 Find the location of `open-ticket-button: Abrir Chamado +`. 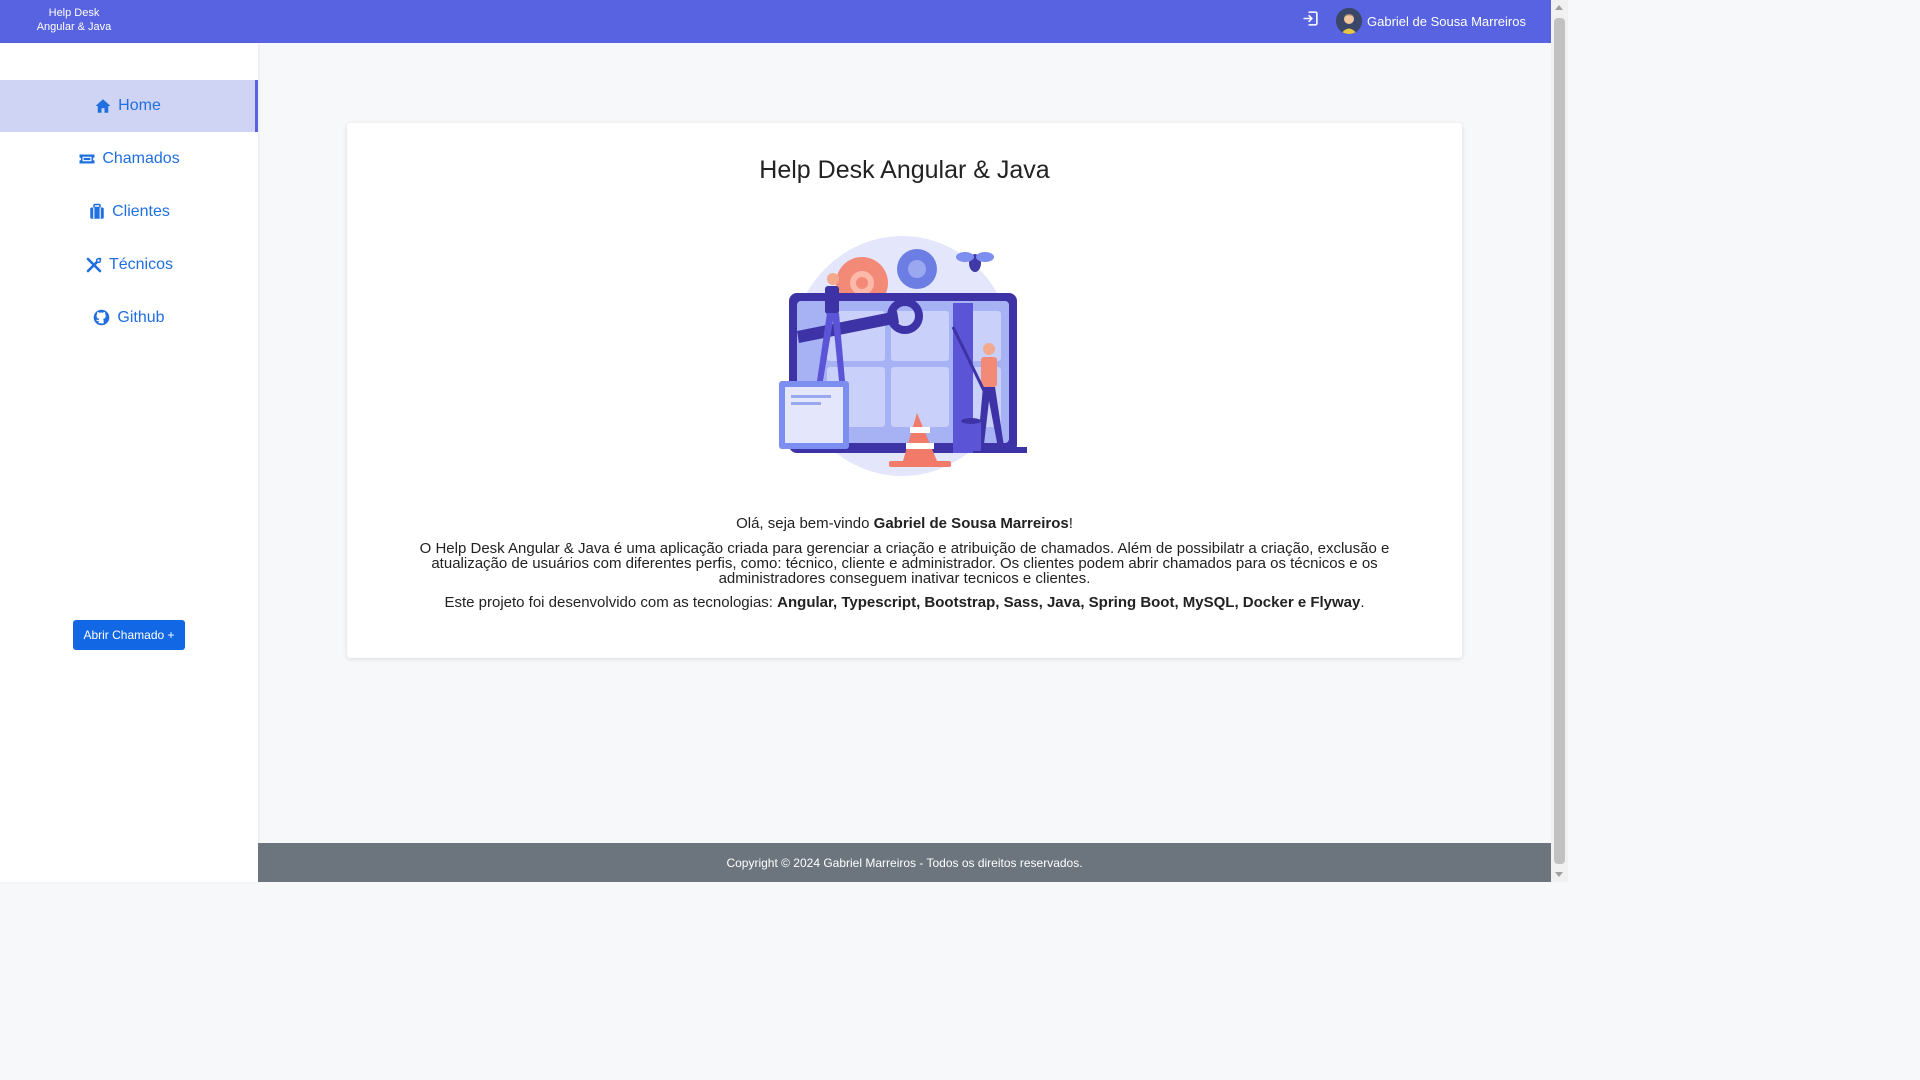

open-ticket-button: Abrir Chamado + is located at coordinates (129, 635).